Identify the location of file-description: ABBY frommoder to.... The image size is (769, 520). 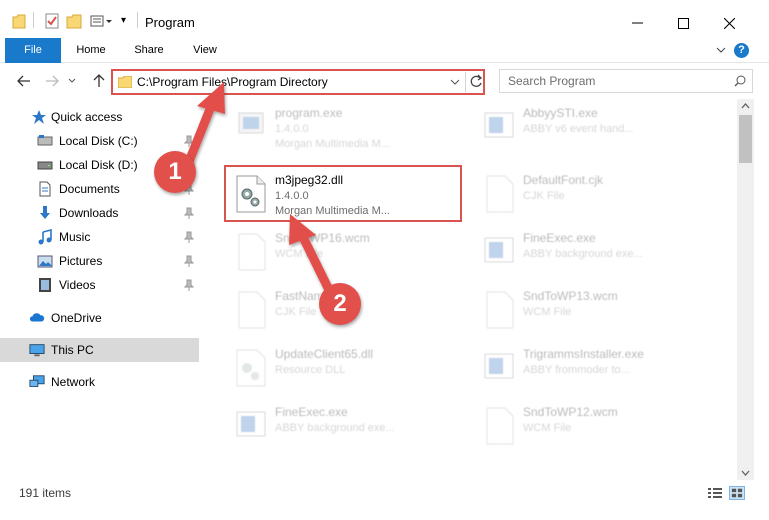
(576, 370).